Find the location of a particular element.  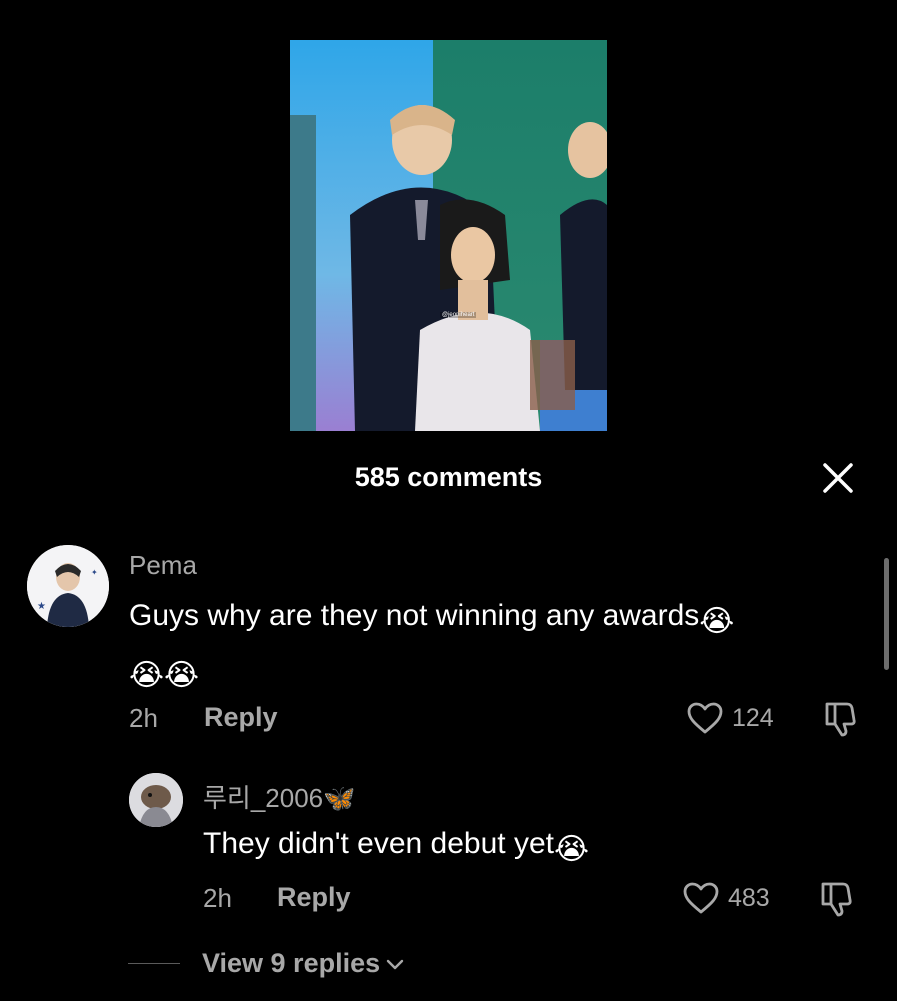

avatar is located at coordinates (156, 800).